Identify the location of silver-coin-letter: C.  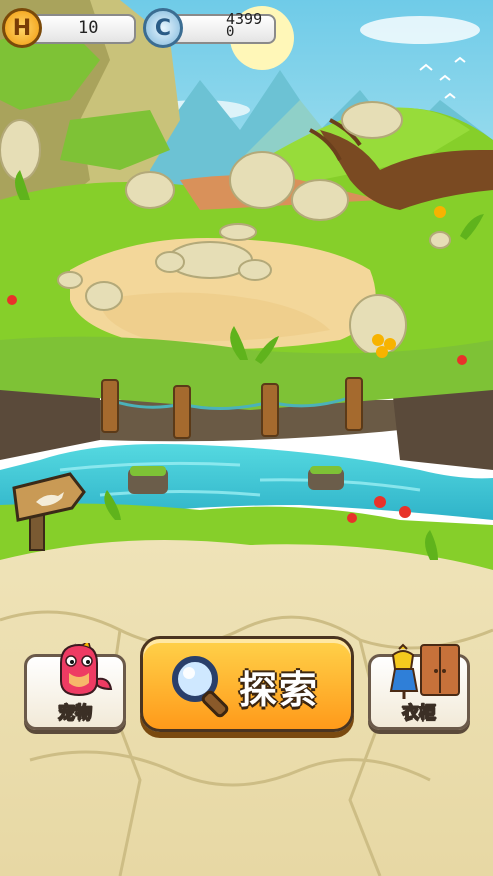
(163, 28).